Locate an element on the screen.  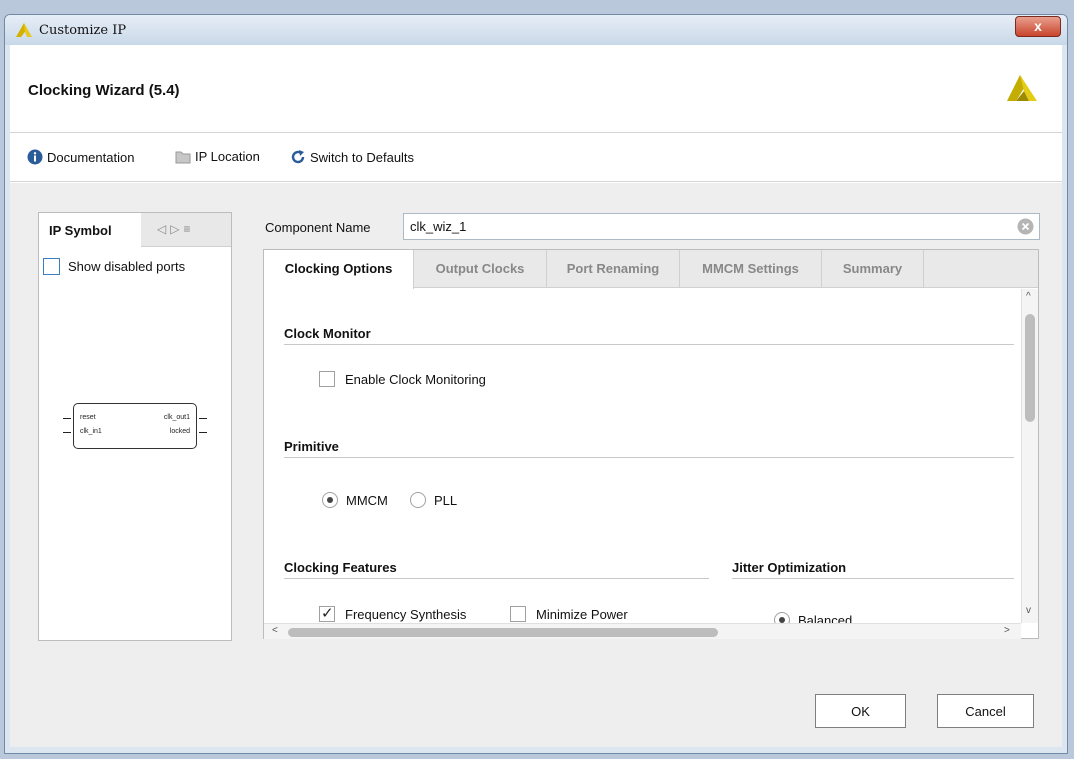
tab-port-renaming: Port Renaming is located at coordinates (613, 269).